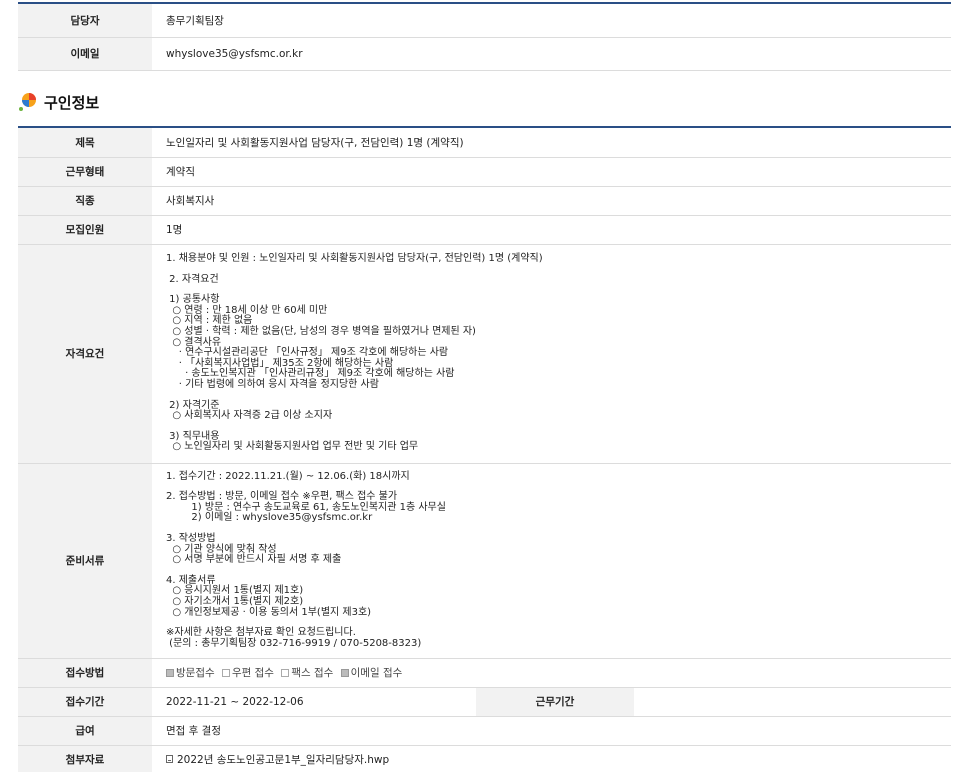 This screenshot has height=772, width=965. Describe the element at coordinates (192, 279) in the screenshot. I see `qual-line: 2. 자격요건` at that location.